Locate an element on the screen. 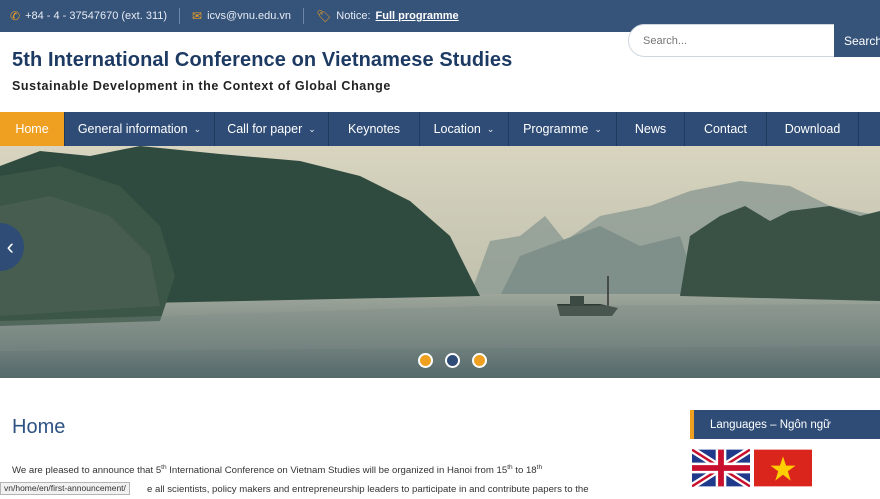 The width and height of the screenshot is (880, 499). intro-text: to 18 is located at coordinates (524, 471).